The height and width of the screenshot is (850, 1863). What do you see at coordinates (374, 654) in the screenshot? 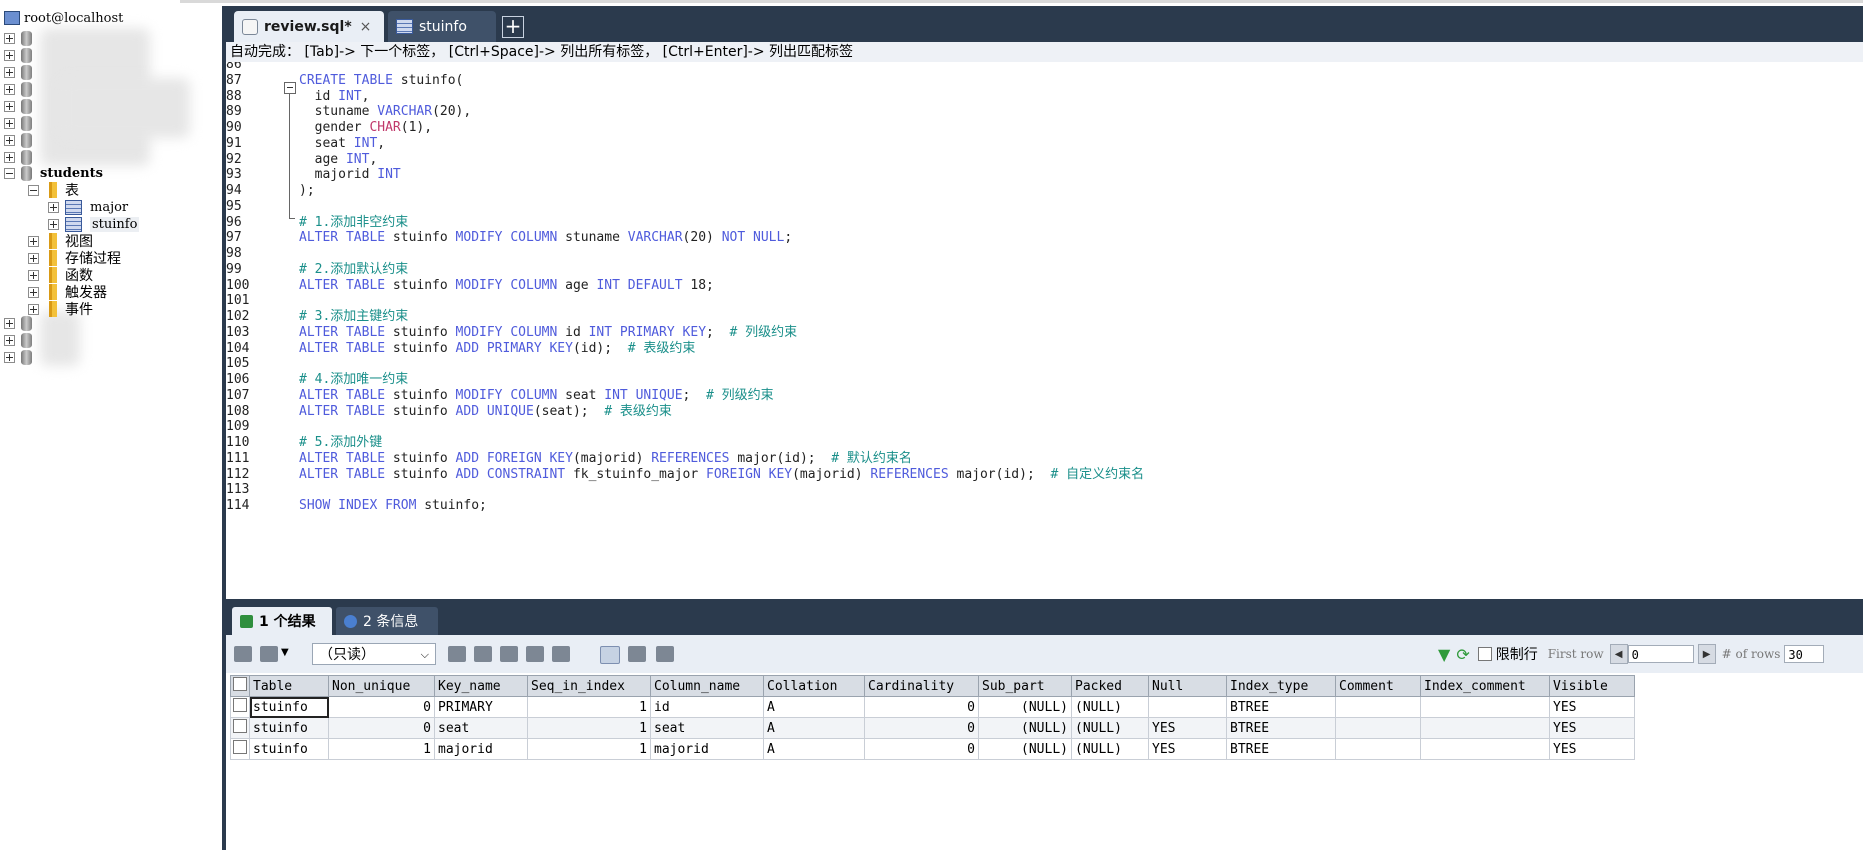
I see `readonly-select: （只读） ⌵` at bounding box center [374, 654].